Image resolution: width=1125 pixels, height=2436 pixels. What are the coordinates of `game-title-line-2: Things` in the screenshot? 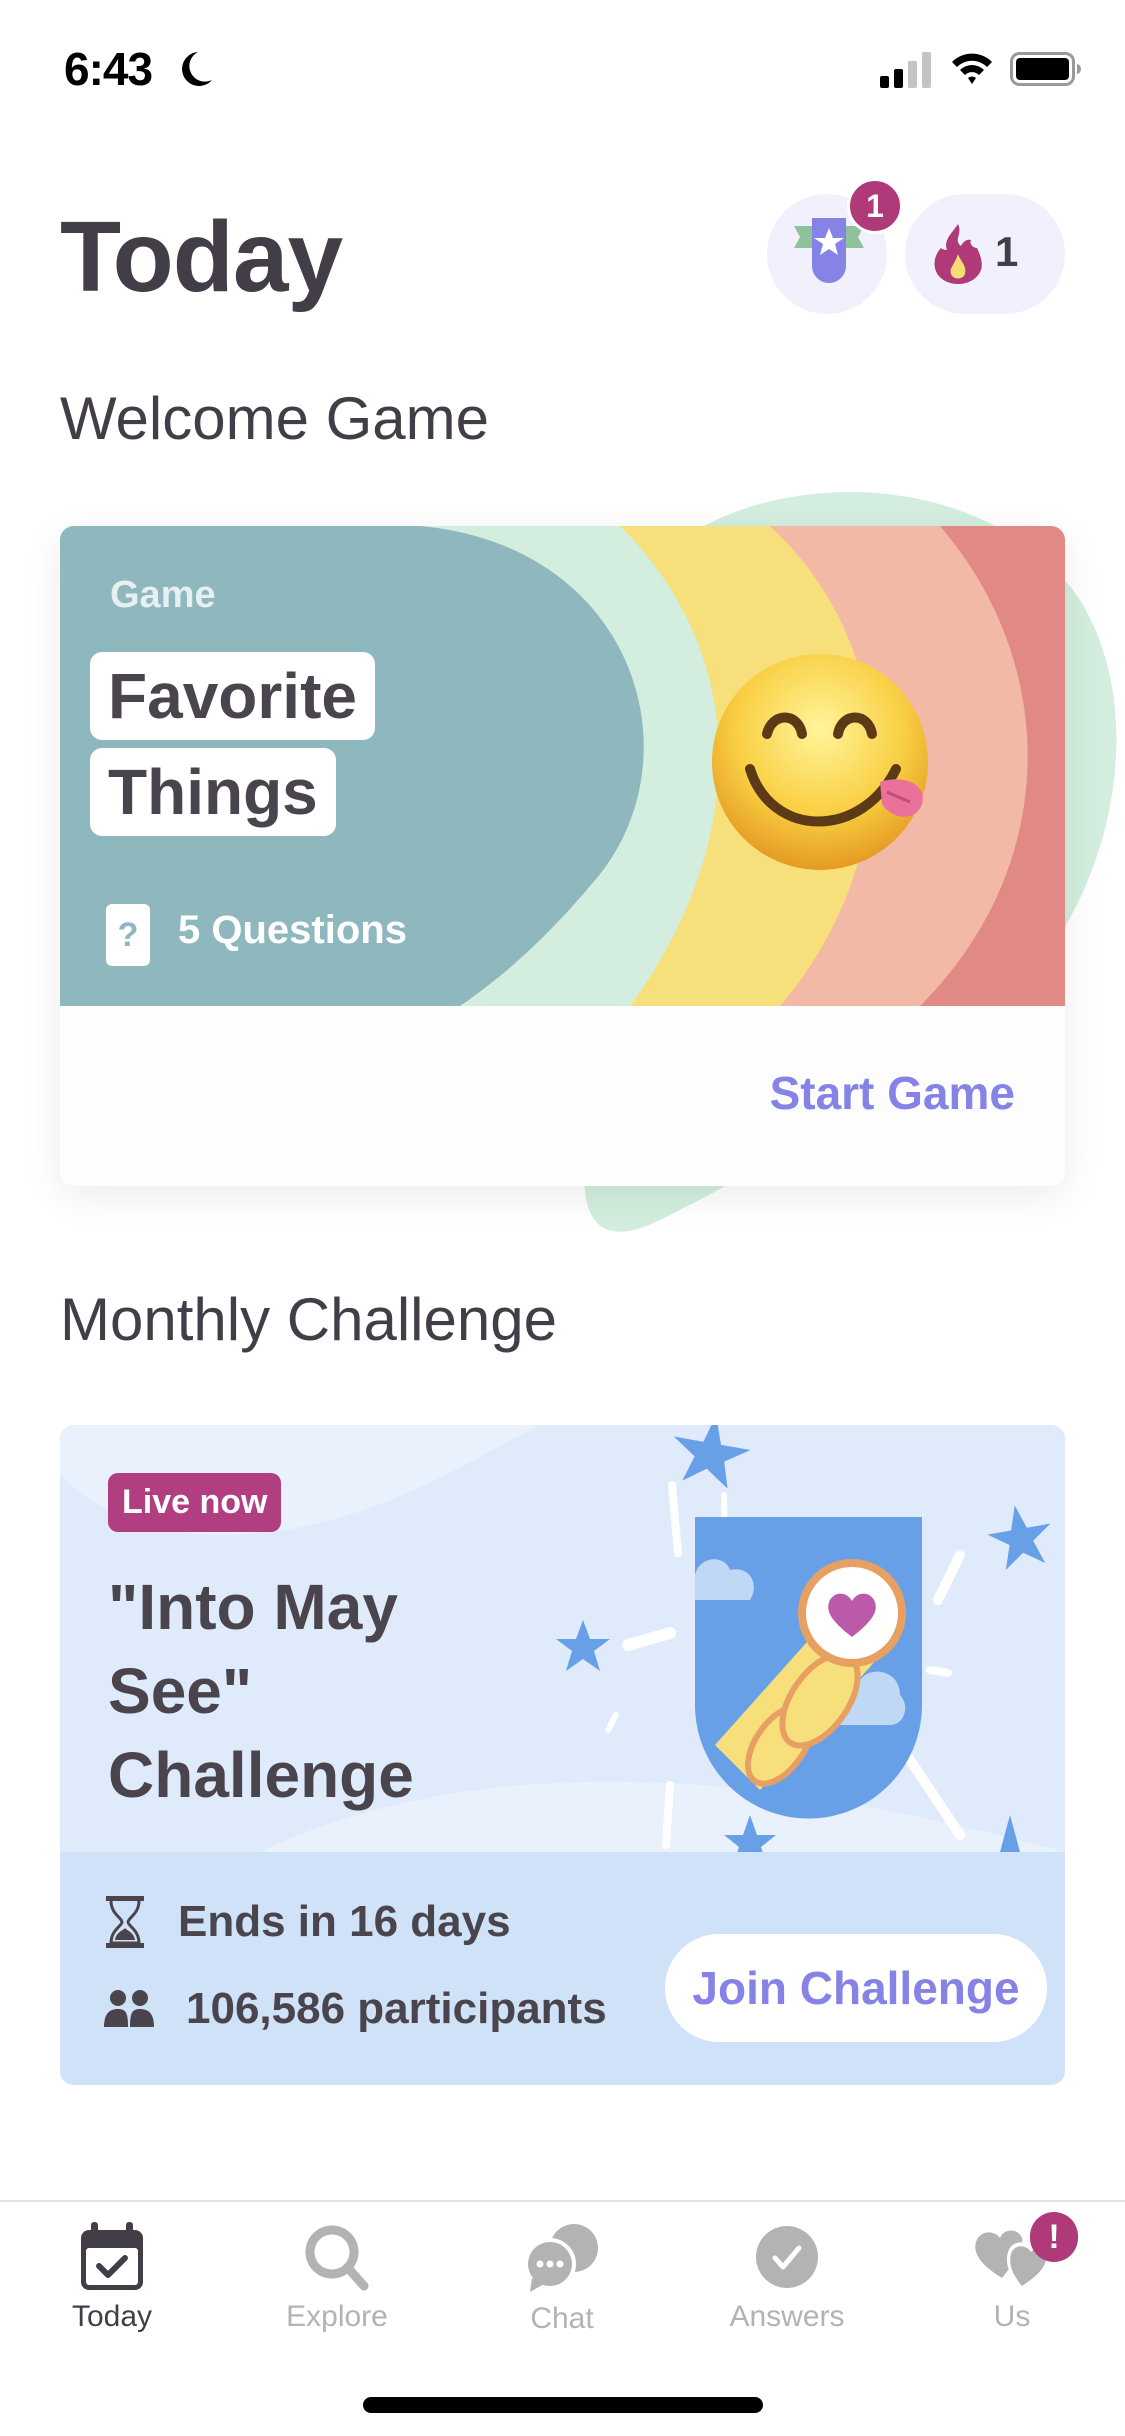 It's located at (213, 792).